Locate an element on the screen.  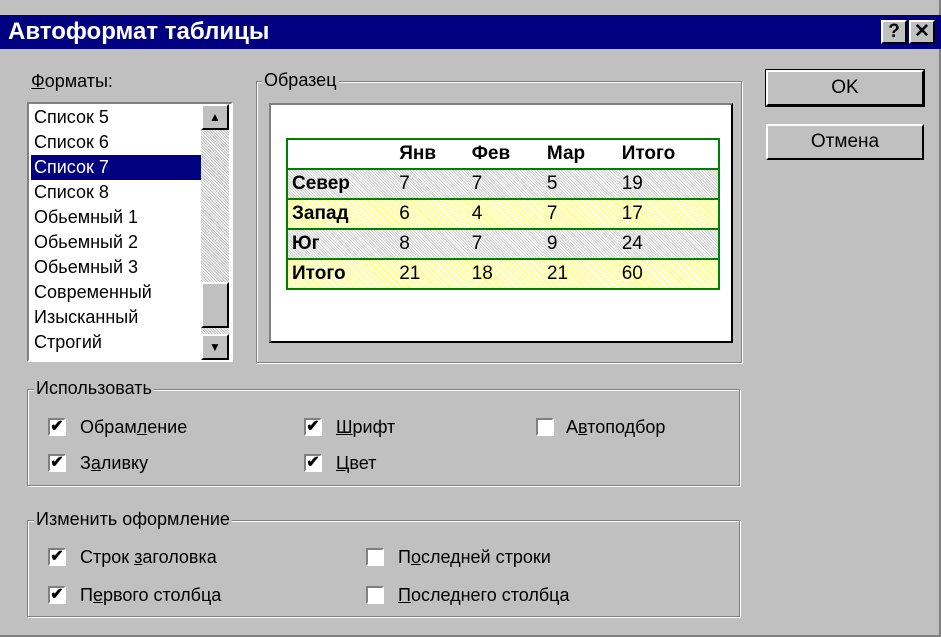
font-checkbox: ✔ is located at coordinates (313, 427).